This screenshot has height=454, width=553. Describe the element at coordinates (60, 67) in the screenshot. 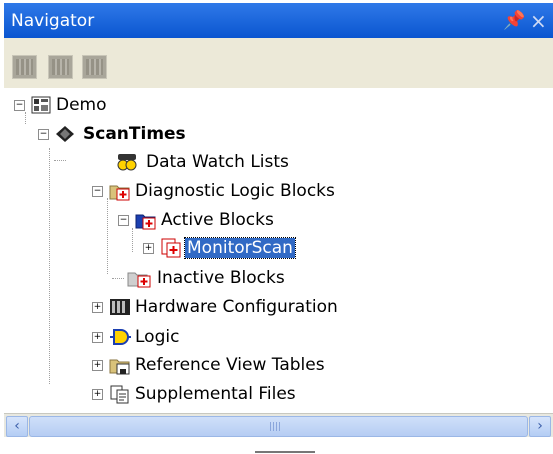

I see `expand-icon` at that location.